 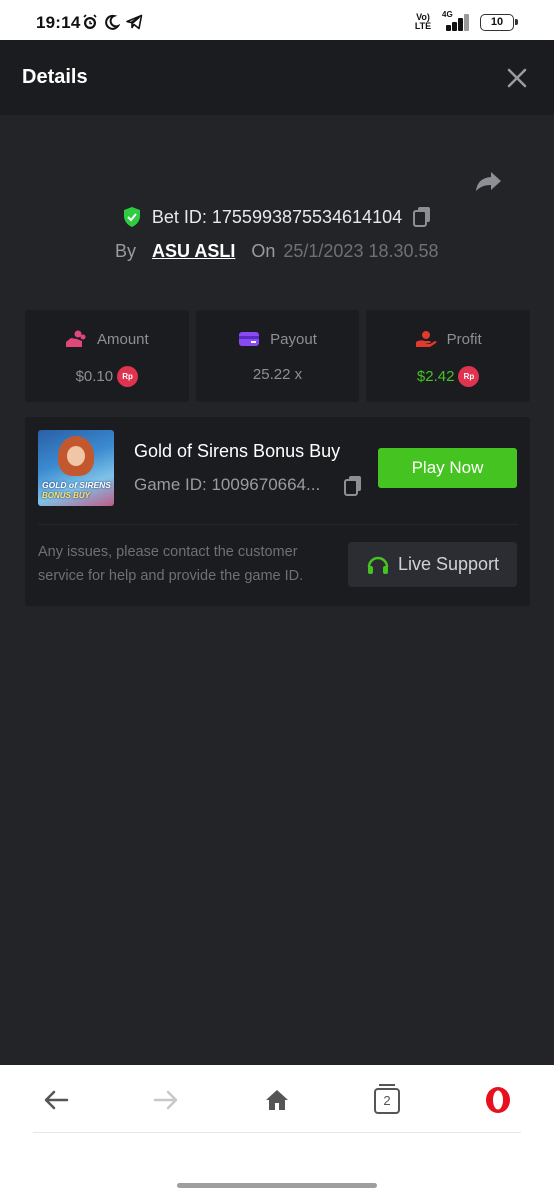 What do you see at coordinates (249, 339) in the screenshot?
I see `card-icon` at bounding box center [249, 339].